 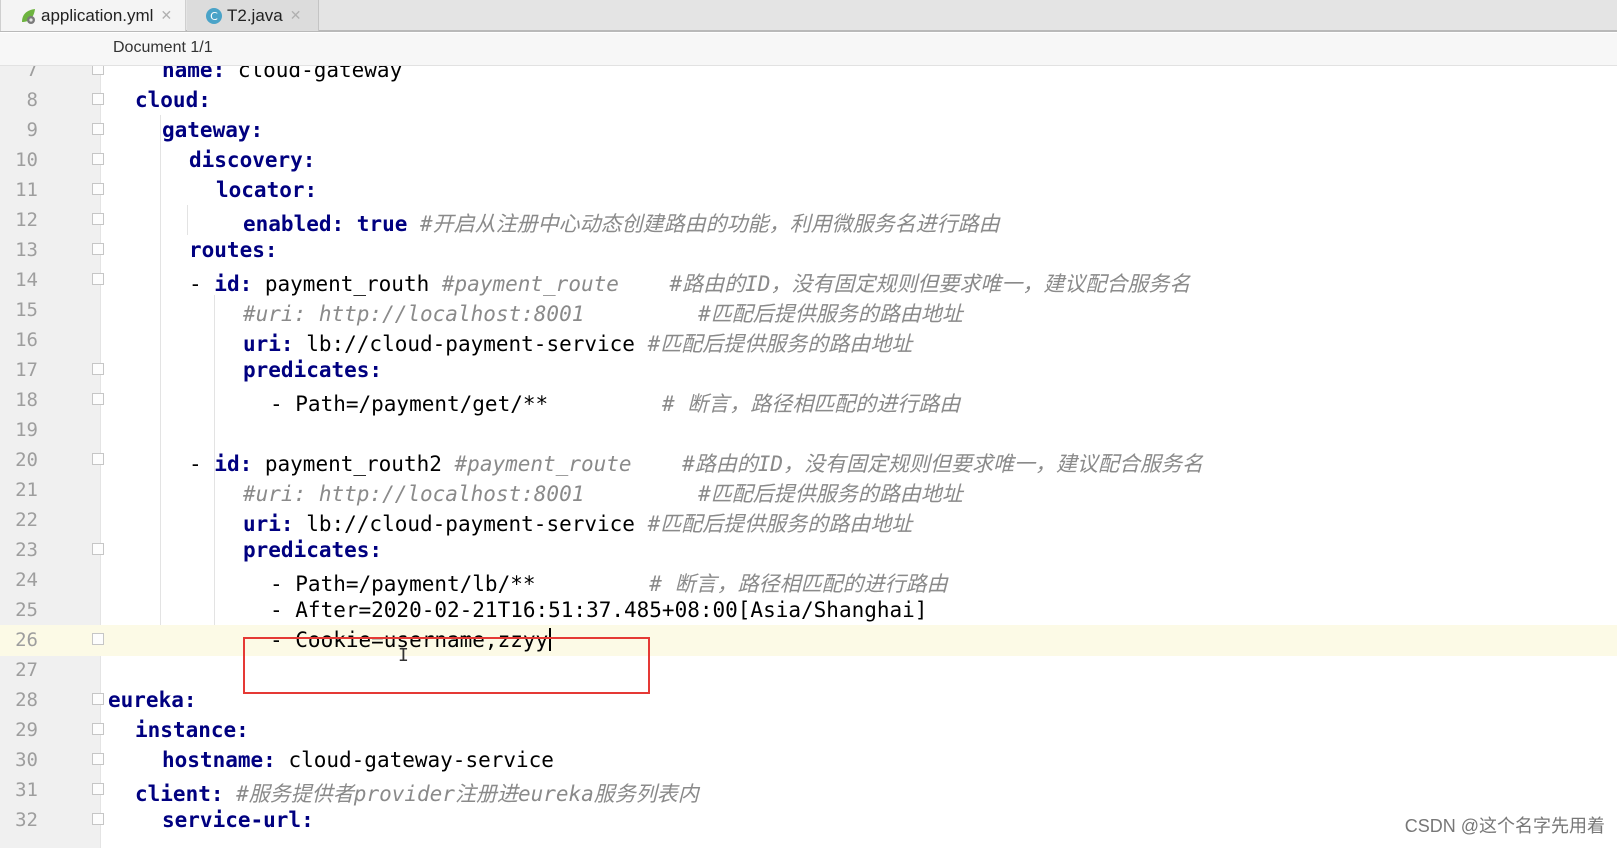 What do you see at coordinates (312, 550) in the screenshot?
I see `code-text: predicates:` at bounding box center [312, 550].